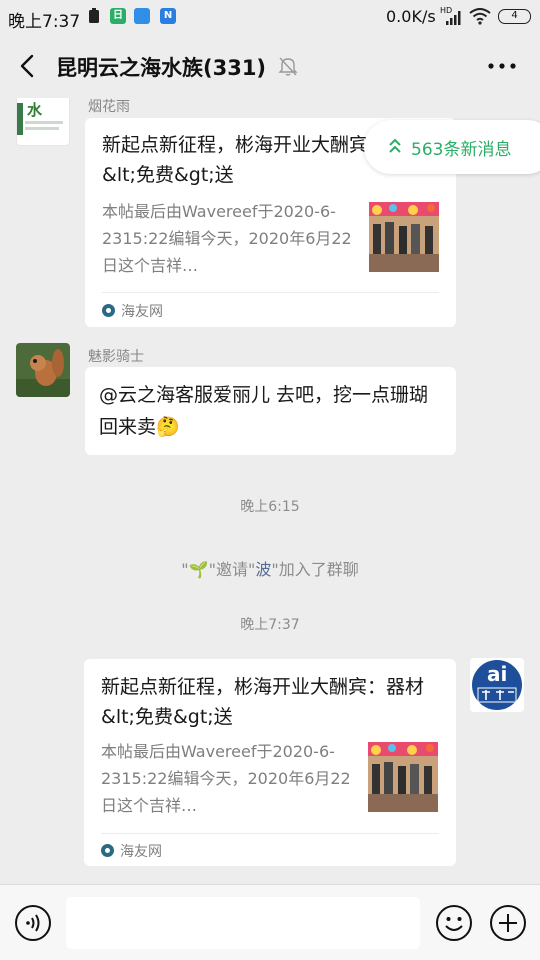 The image size is (540, 960). I want to click on system-message-text: ", so click(185, 569).